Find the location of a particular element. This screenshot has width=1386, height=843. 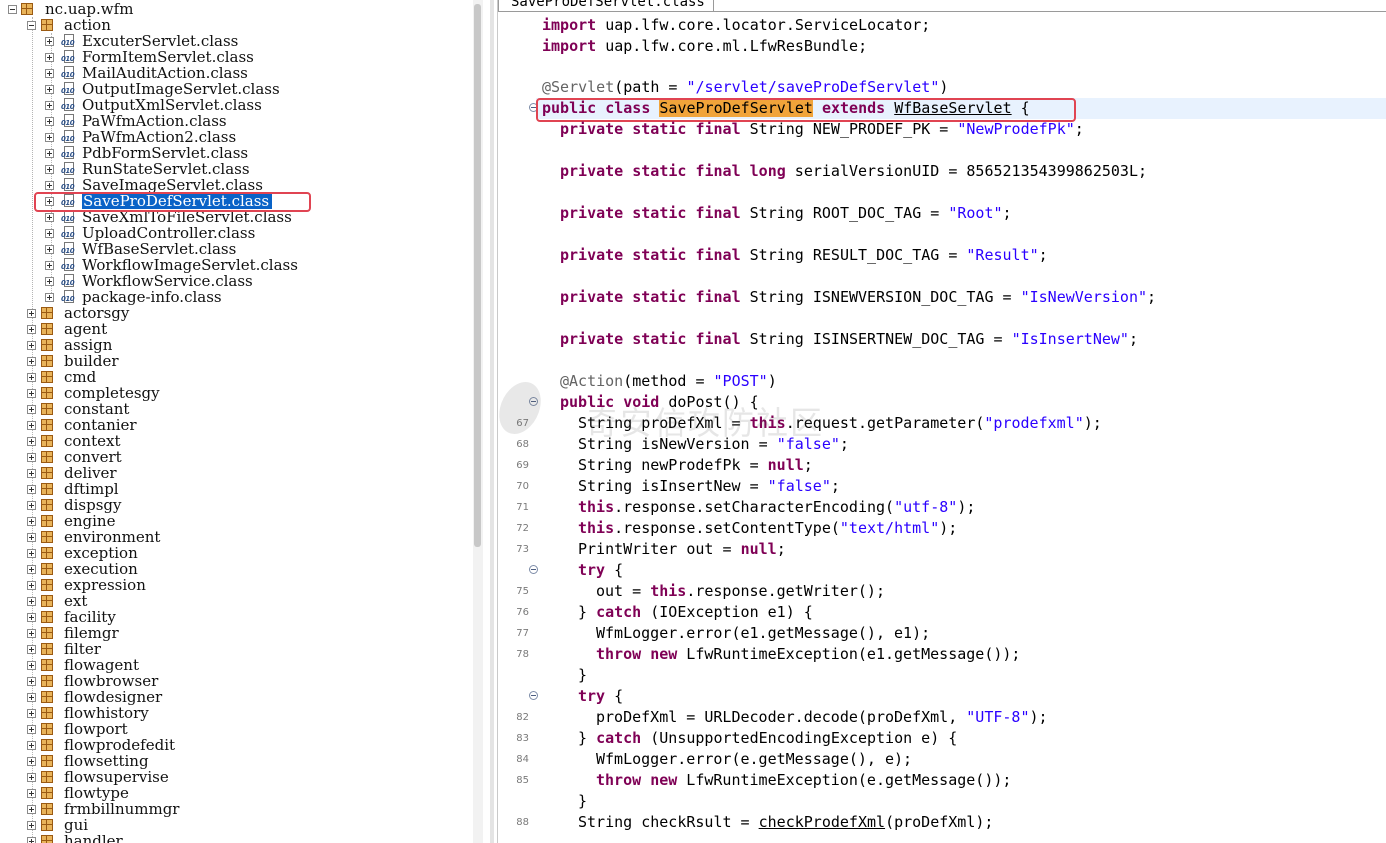

line-number: 84 is located at coordinates (522, 759).